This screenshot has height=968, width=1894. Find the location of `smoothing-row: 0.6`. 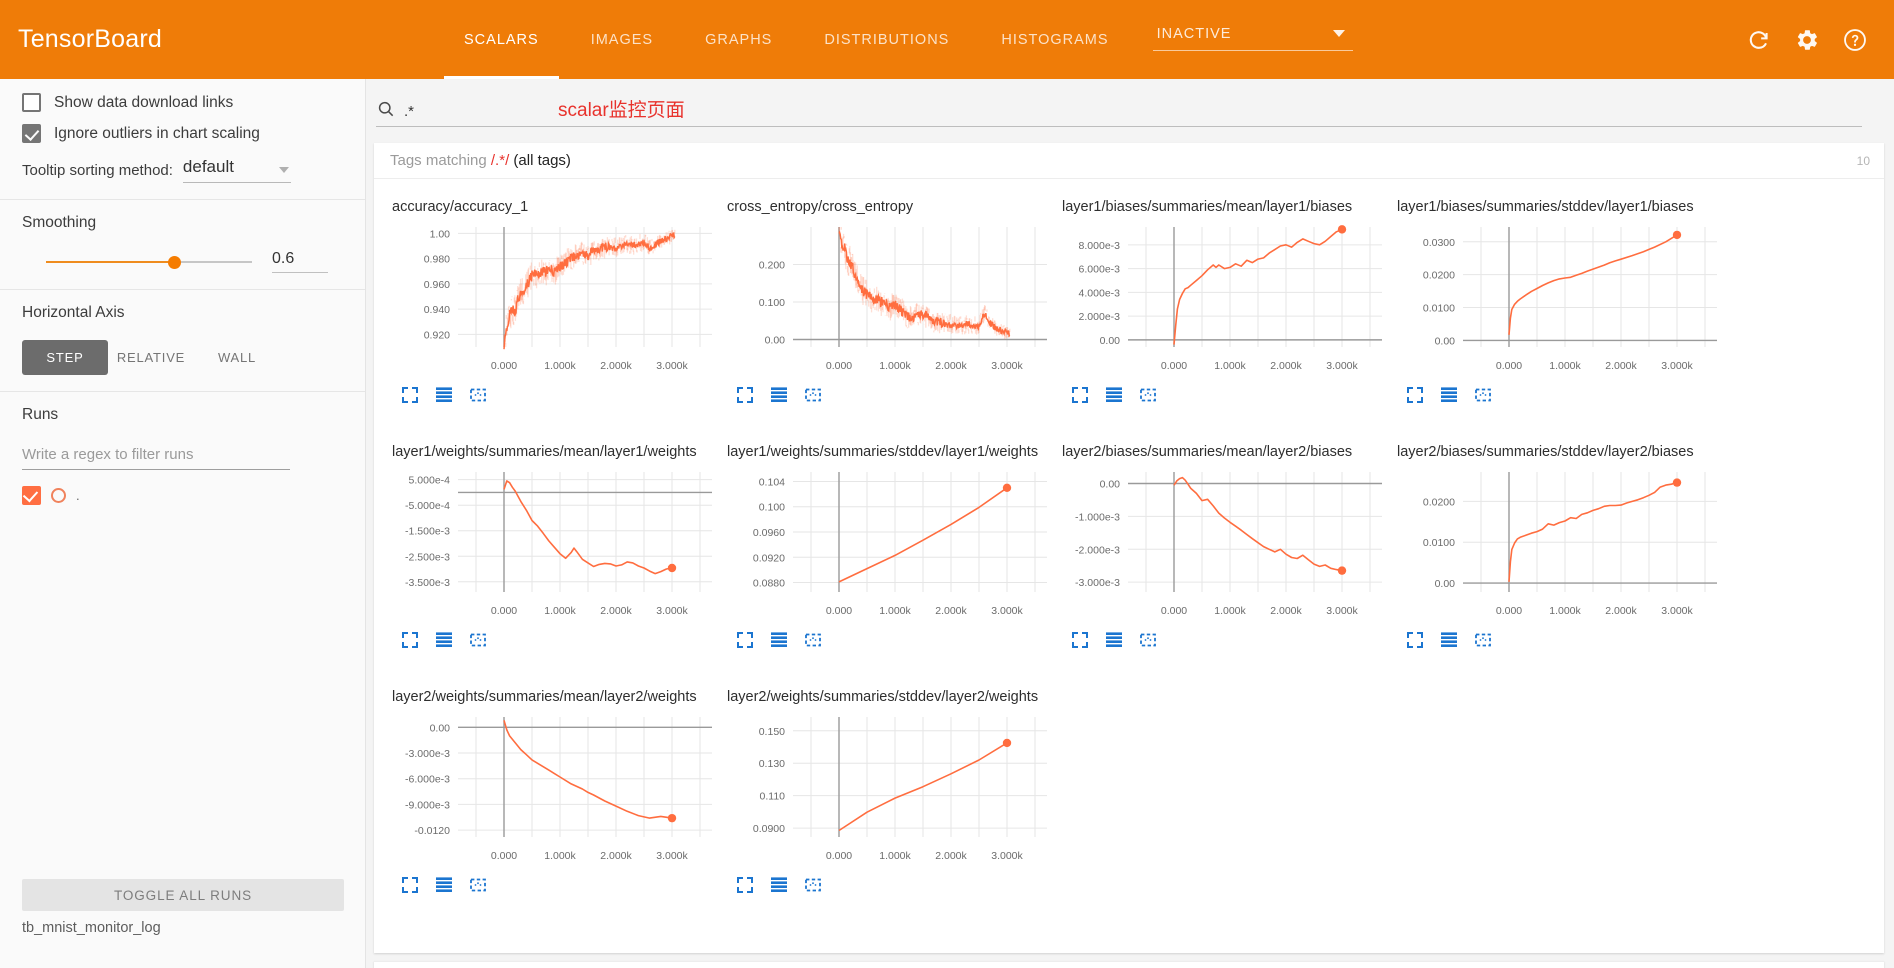

smoothing-row: 0.6 is located at coordinates (182, 261).